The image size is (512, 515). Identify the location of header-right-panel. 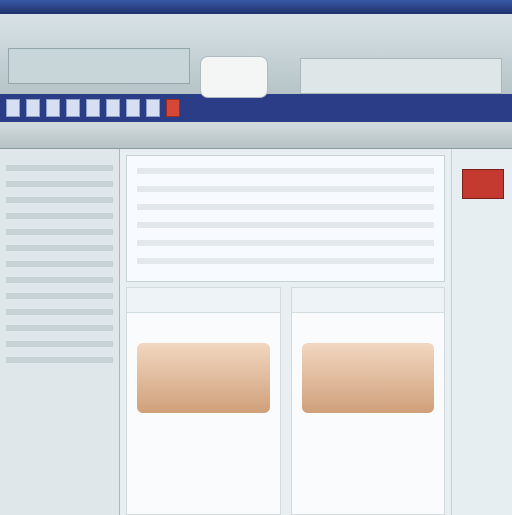
(401, 76).